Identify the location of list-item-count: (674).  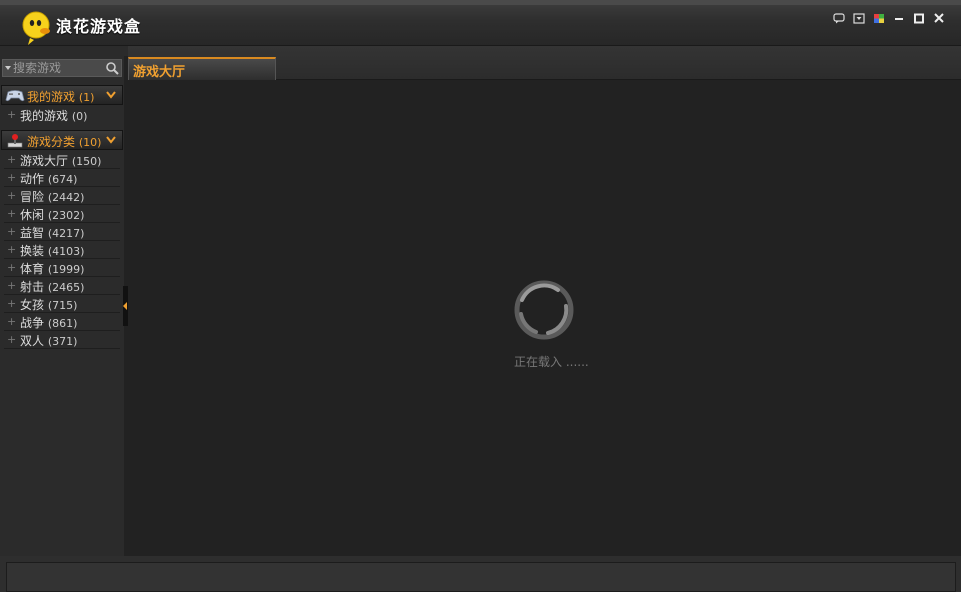
(62, 179).